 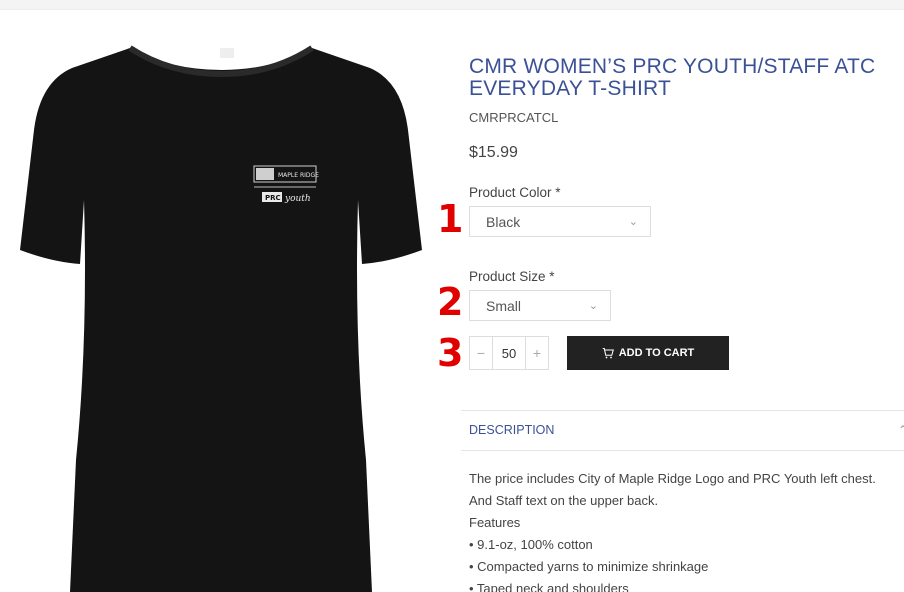 I want to click on quantity-increase-button: +, so click(x=537, y=353).